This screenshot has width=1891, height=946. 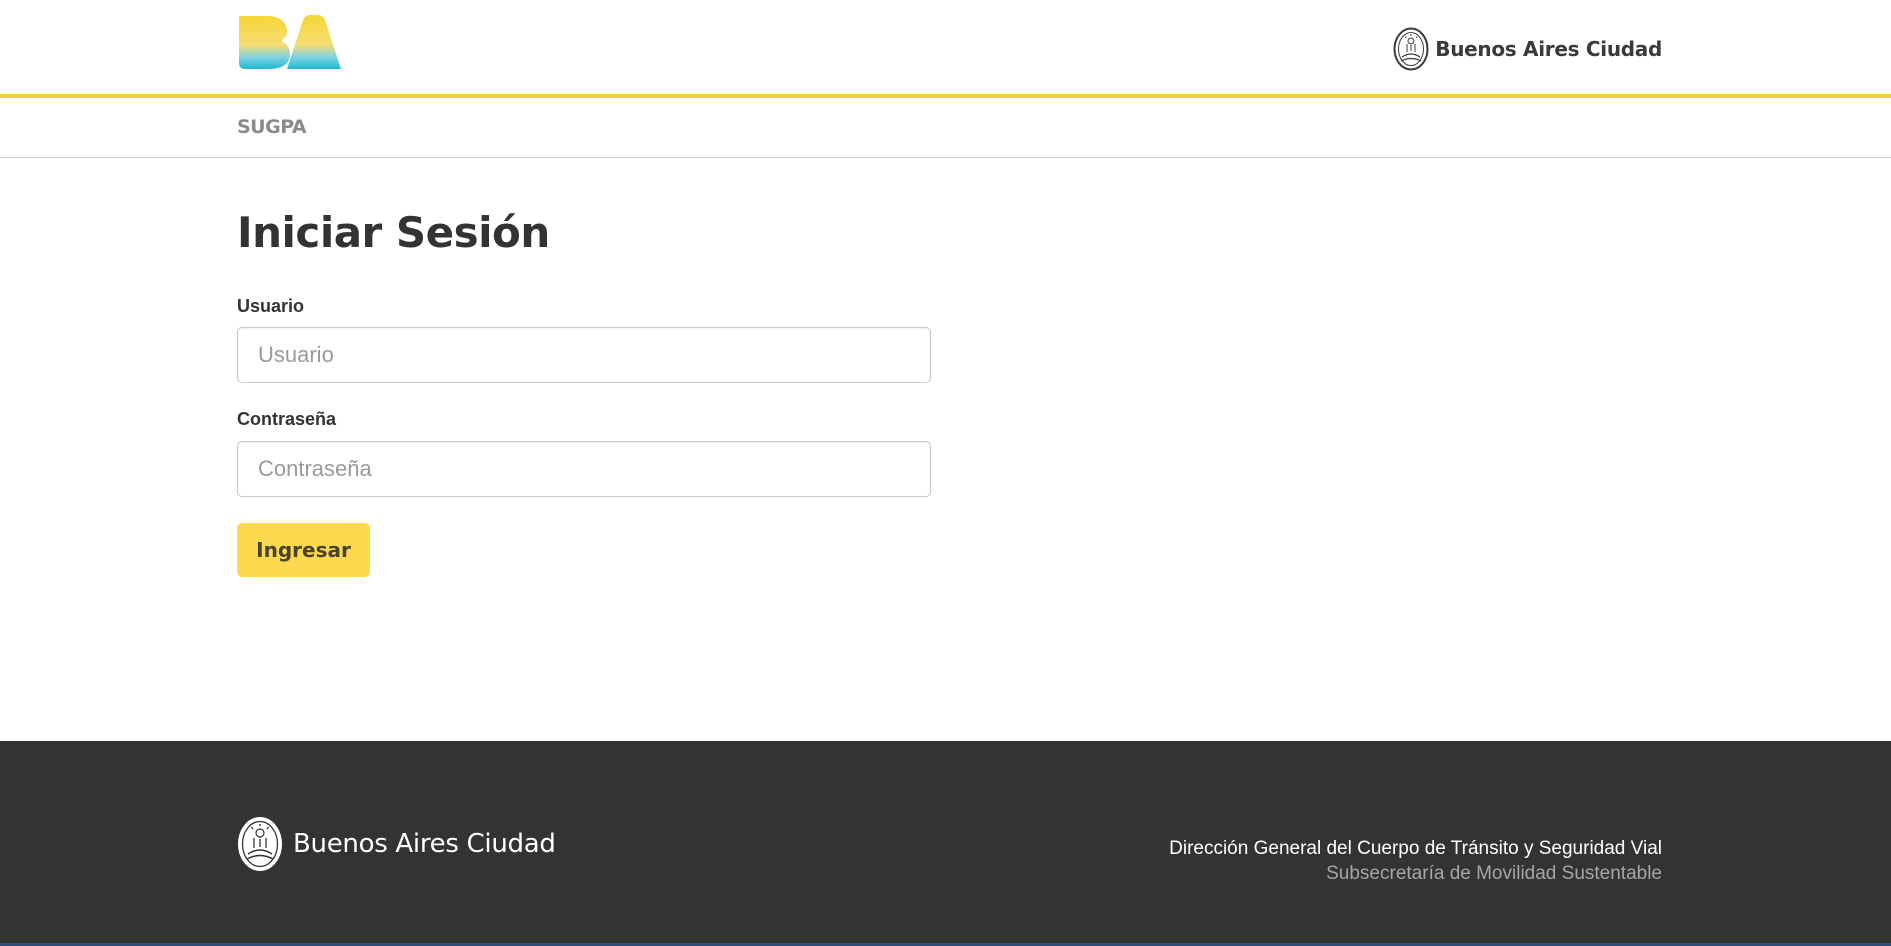 What do you see at coordinates (584, 355) in the screenshot?
I see `username-input` at bounding box center [584, 355].